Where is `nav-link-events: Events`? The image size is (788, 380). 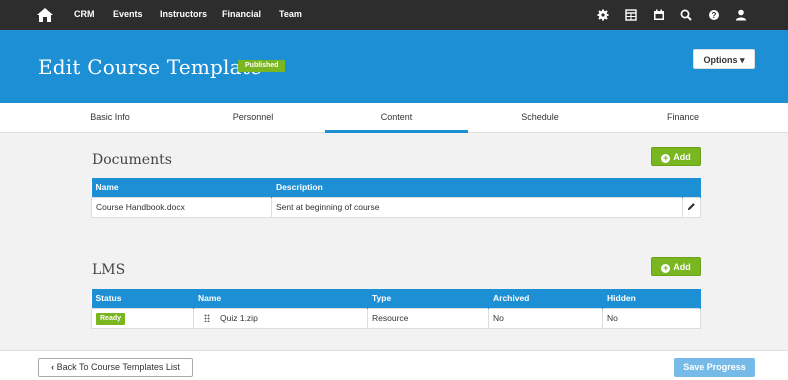 nav-link-events: Events is located at coordinates (128, 14).